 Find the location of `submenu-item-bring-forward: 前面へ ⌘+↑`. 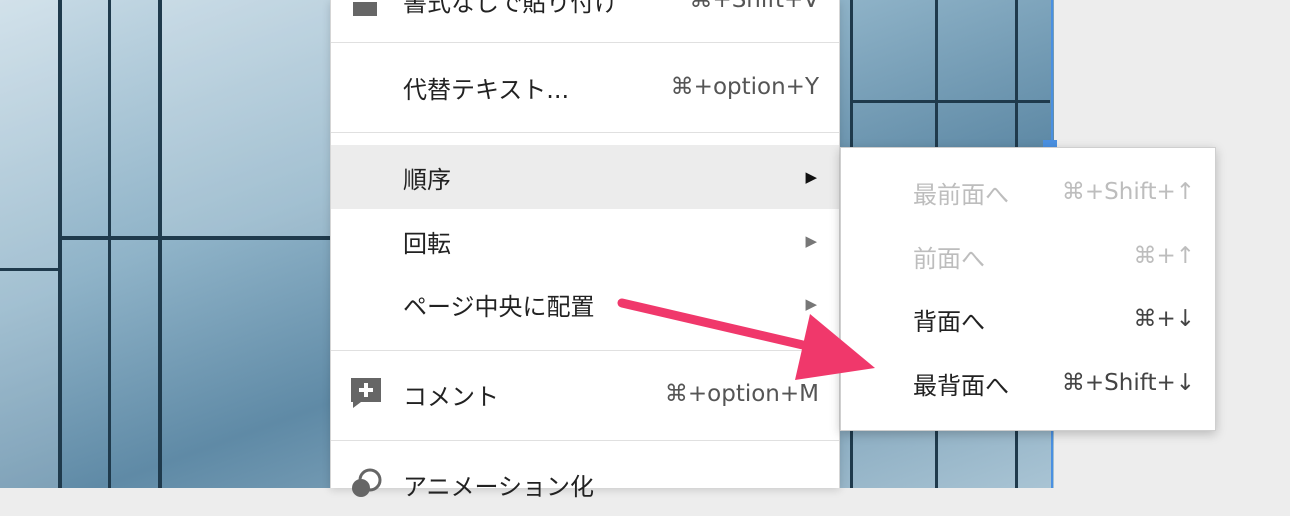

submenu-item-bring-forward: 前面へ ⌘+↑ is located at coordinates (1028, 256).